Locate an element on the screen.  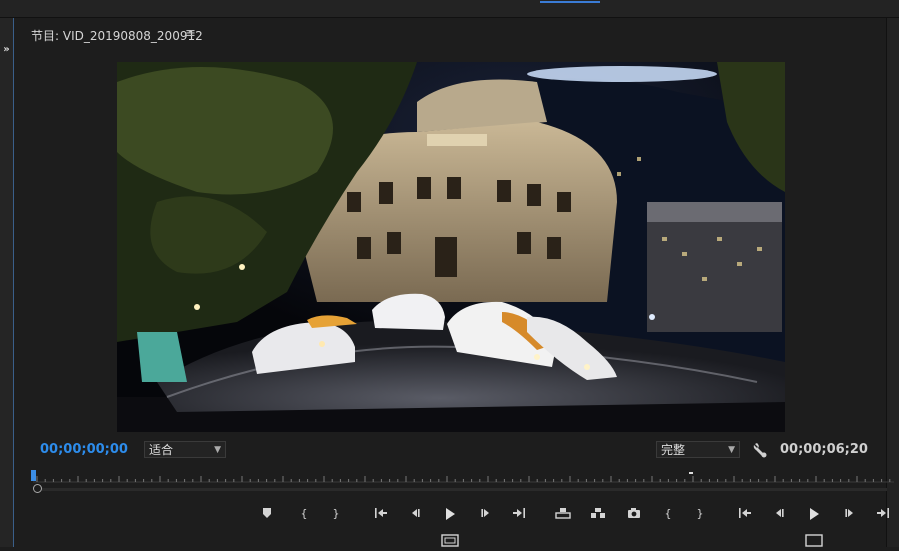
playback-resolution-value: 完整 is located at coordinates (673, 450).